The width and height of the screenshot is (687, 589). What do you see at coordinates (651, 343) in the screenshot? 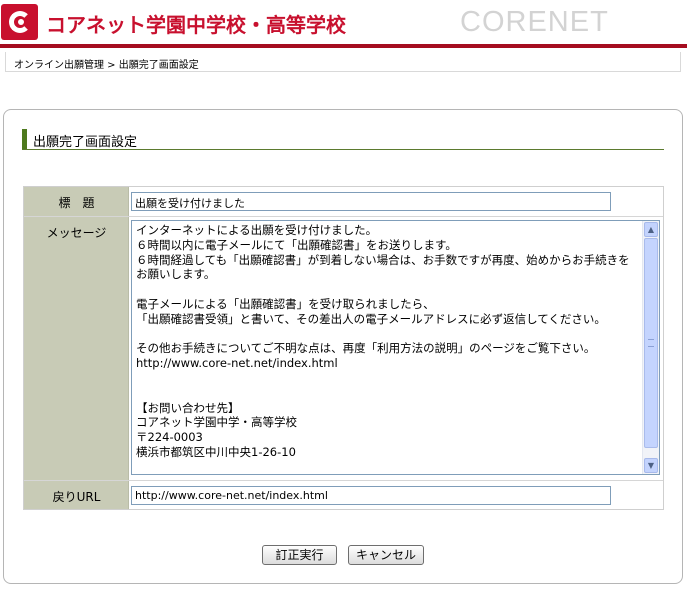
I see `scroll-thumb` at bounding box center [651, 343].